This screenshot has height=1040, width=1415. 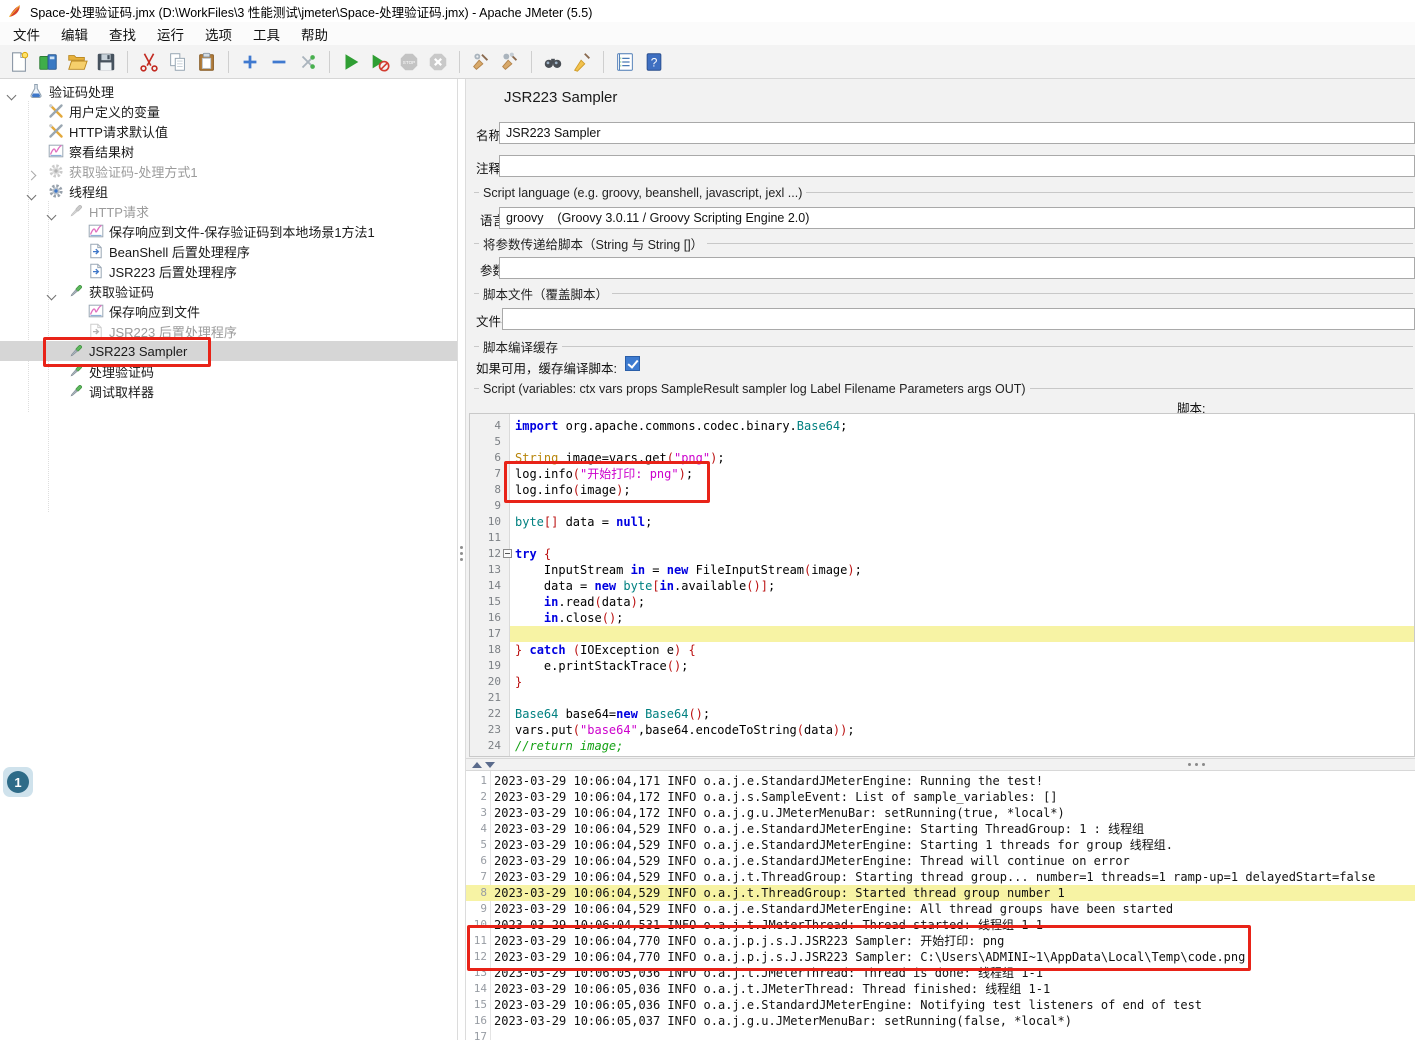 What do you see at coordinates (308, 62) in the screenshot?
I see `toggle-button` at bounding box center [308, 62].